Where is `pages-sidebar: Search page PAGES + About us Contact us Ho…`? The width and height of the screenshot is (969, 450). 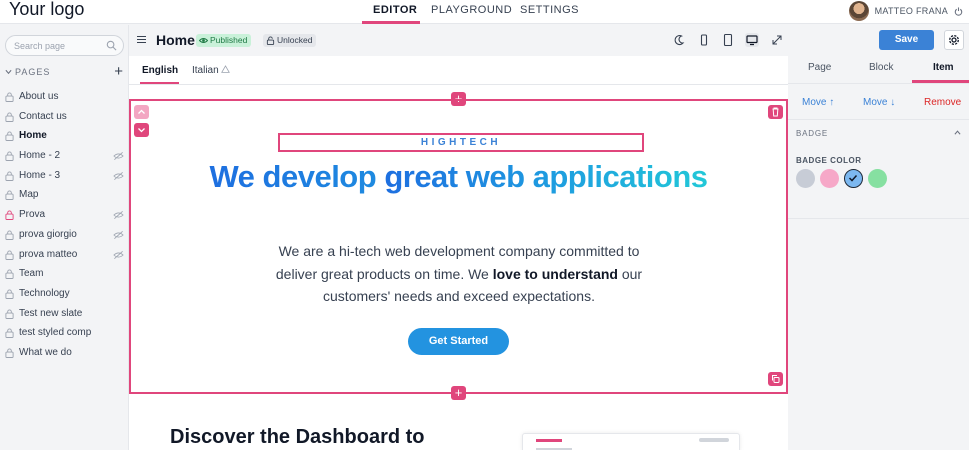 pages-sidebar: Search page PAGES + About us Contact us Ho… is located at coordinates (64, 237).